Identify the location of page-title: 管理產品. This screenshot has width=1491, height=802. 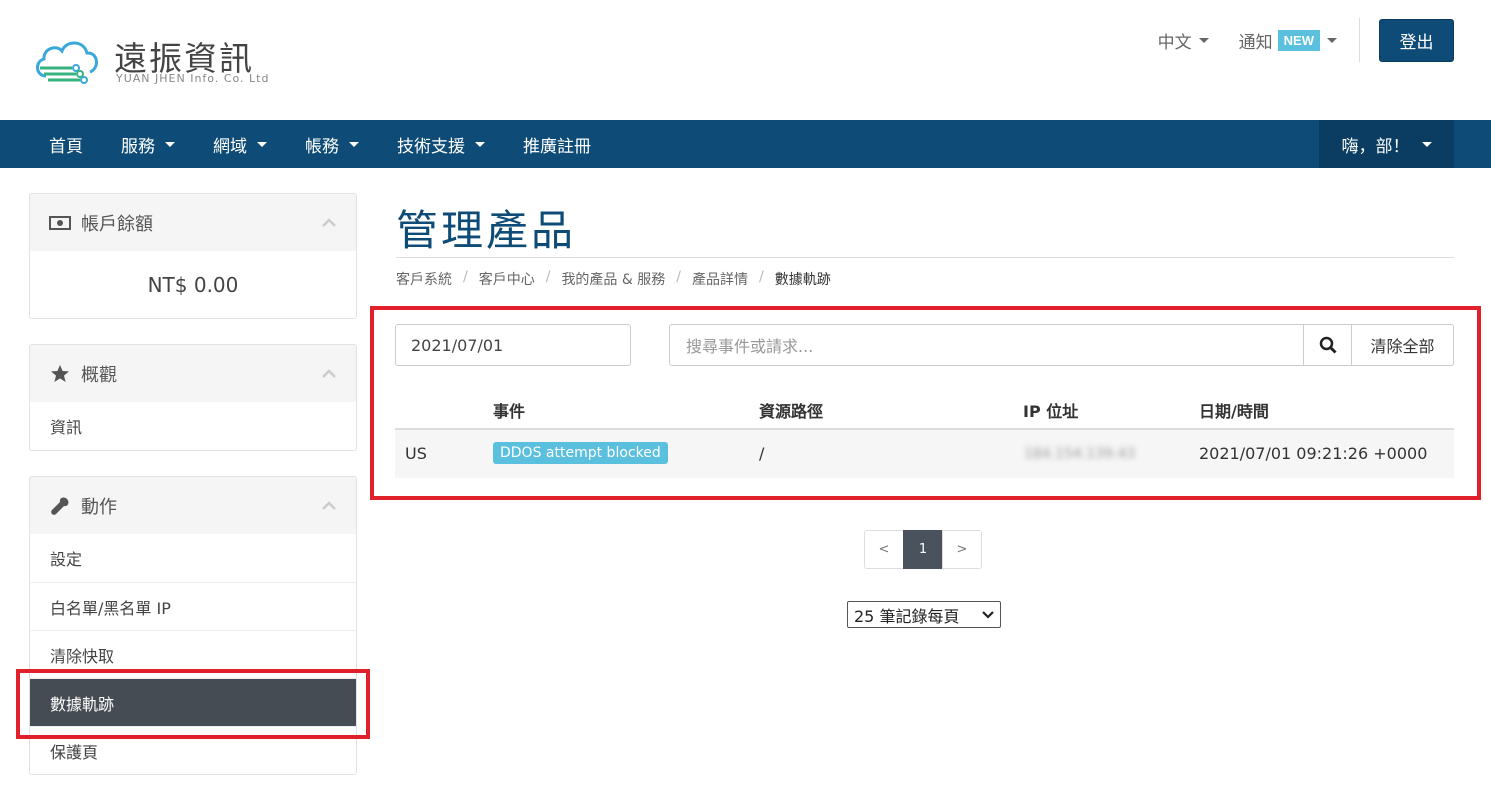
(486, 230).